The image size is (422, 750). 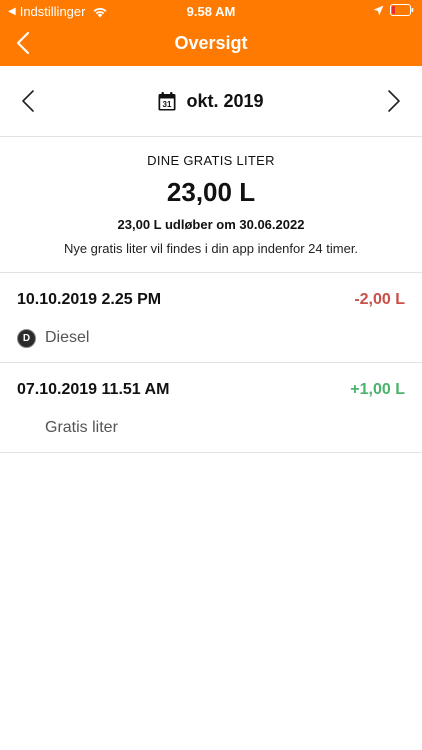 I want to click on status-time: 9.58 AM, so click(x=211, y=11).